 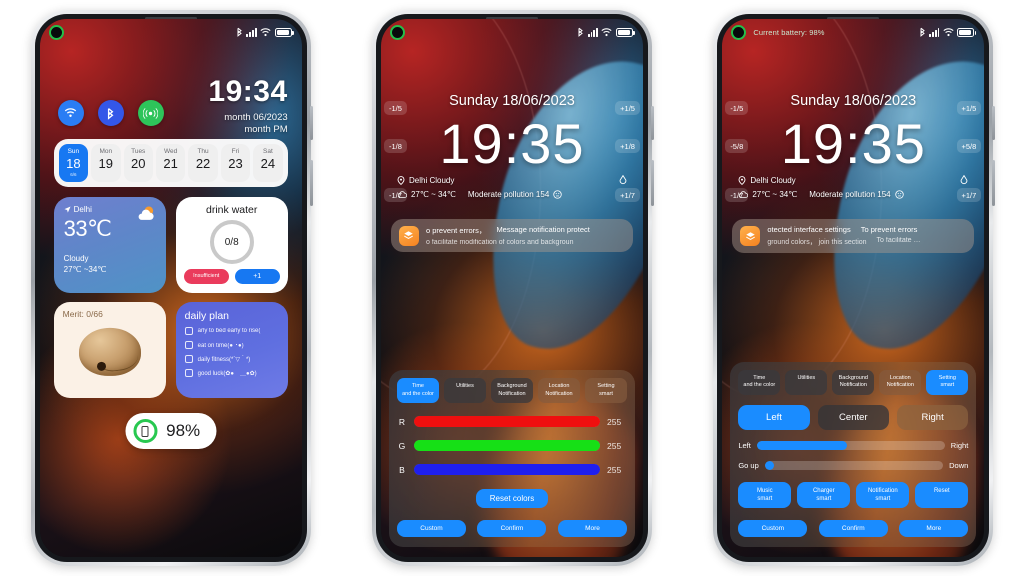 I want to click on calendar-day-mon: Mon 19, so click(x=106, y=163).